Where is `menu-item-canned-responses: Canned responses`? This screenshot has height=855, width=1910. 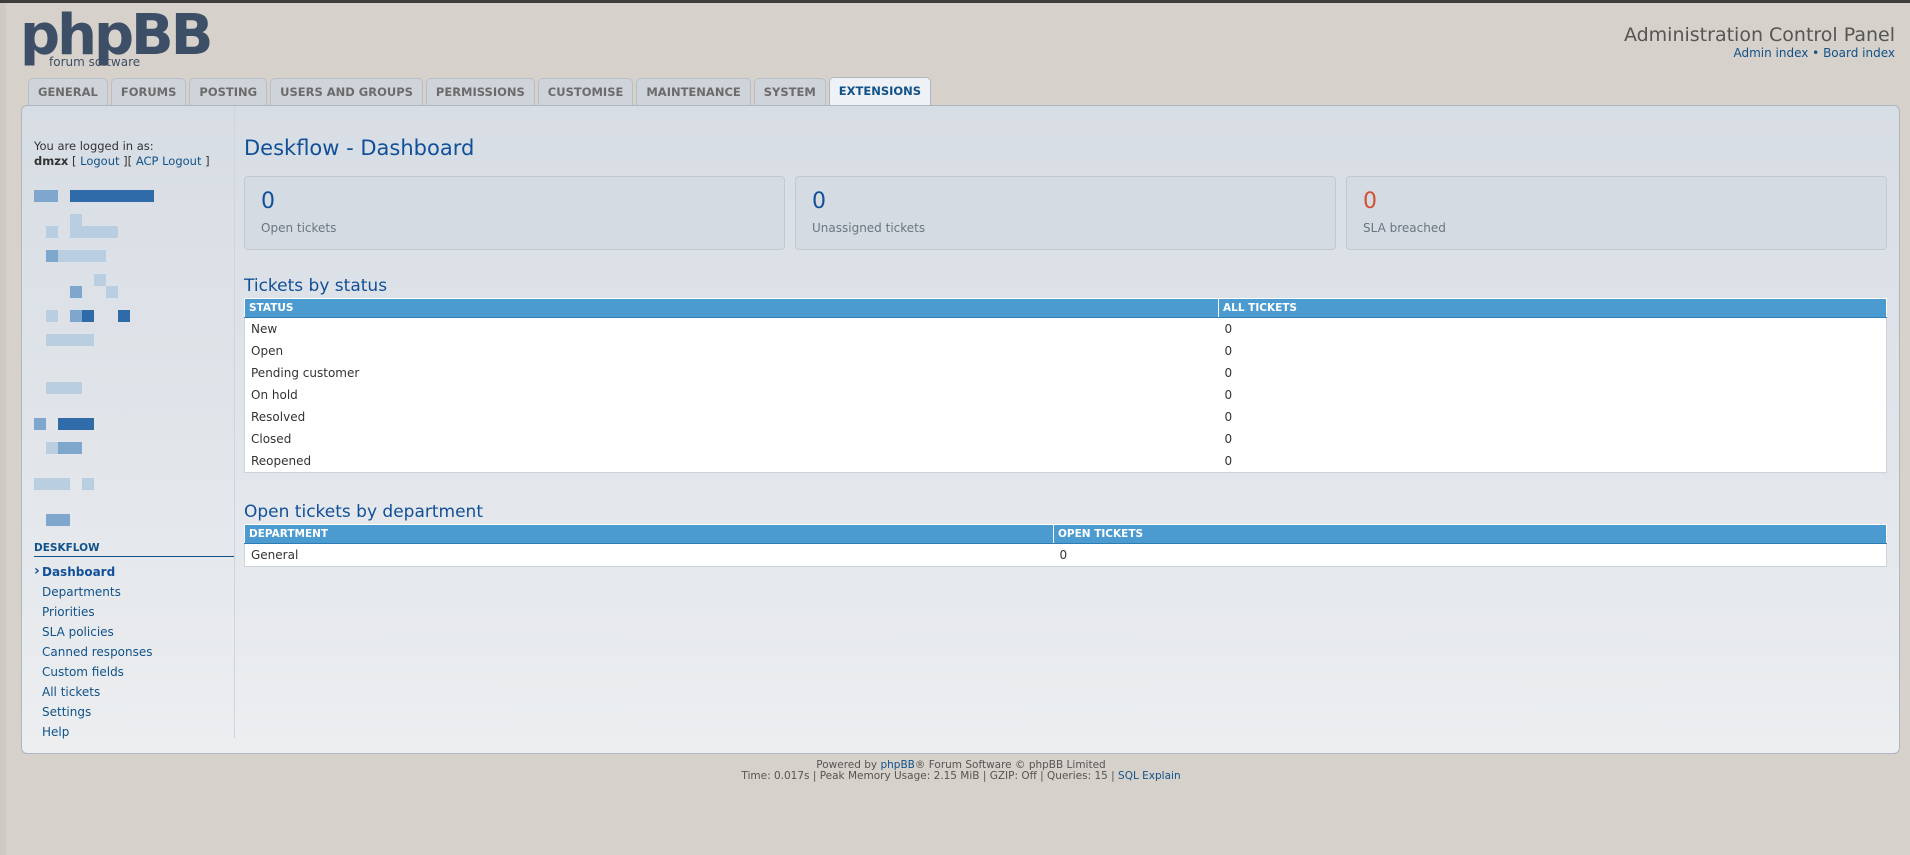 menu-item-canned-responses: Canned responses is located at coordinates (93, 652).